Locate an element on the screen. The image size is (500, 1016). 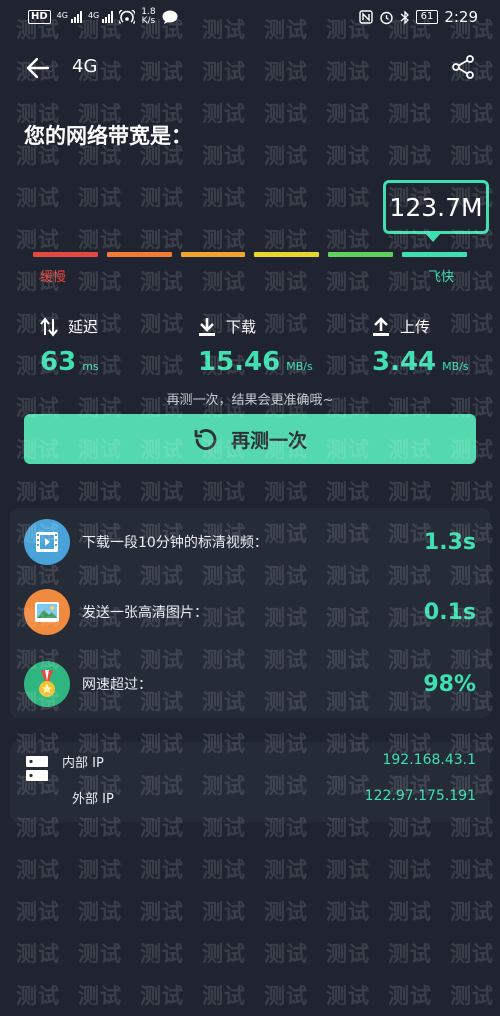
retest-label: 再测一次 is located at coordinates (268, 440).